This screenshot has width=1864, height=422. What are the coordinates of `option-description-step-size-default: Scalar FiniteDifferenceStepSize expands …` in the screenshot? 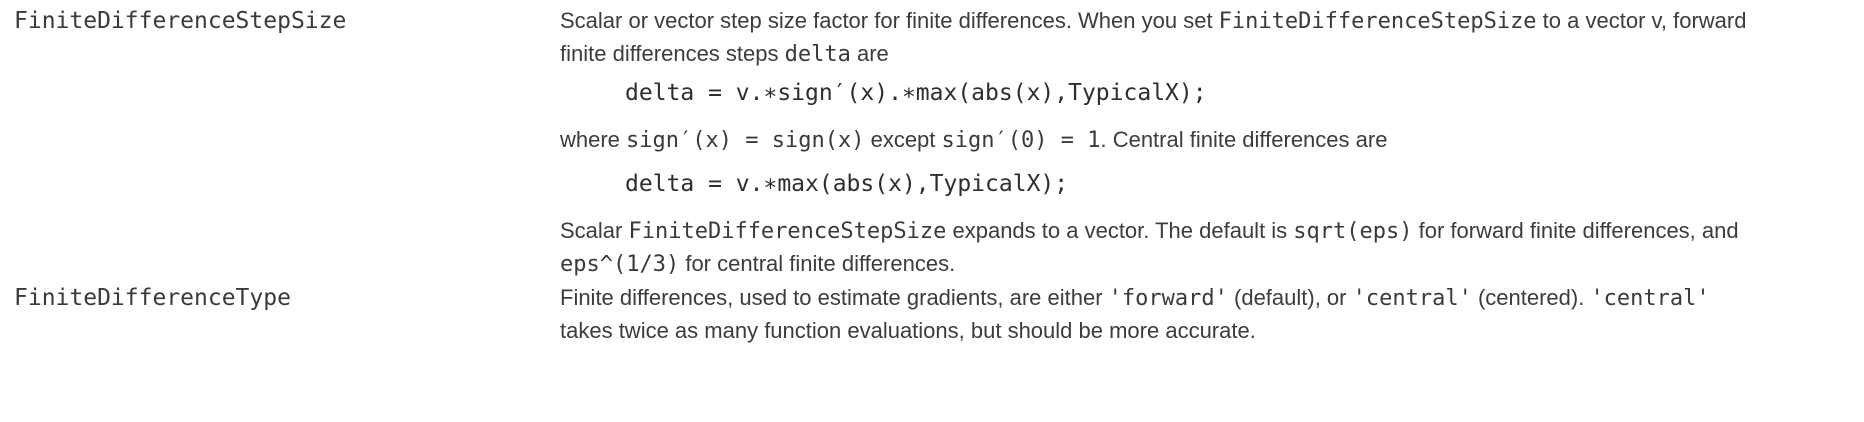 It's located at (1210, 247).